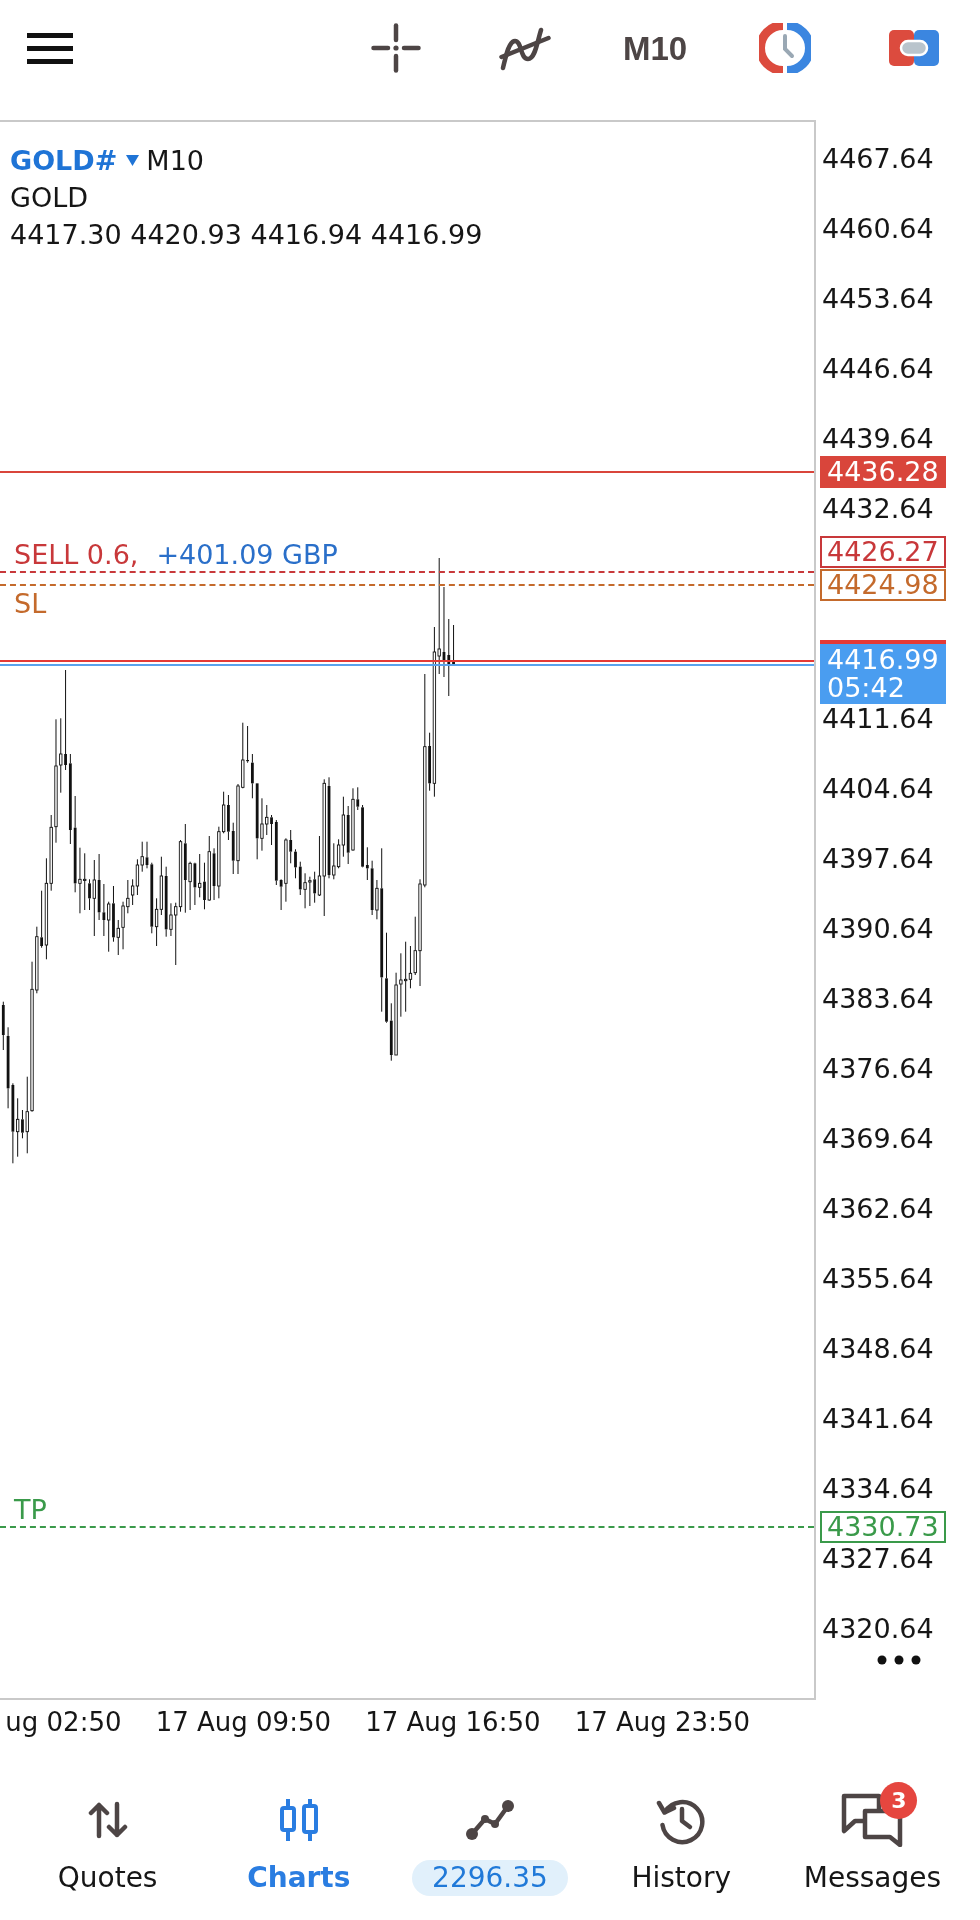 This screenshot has height=1920, width=980. I want to click on price-label: 4436.28, so click(883, 471).